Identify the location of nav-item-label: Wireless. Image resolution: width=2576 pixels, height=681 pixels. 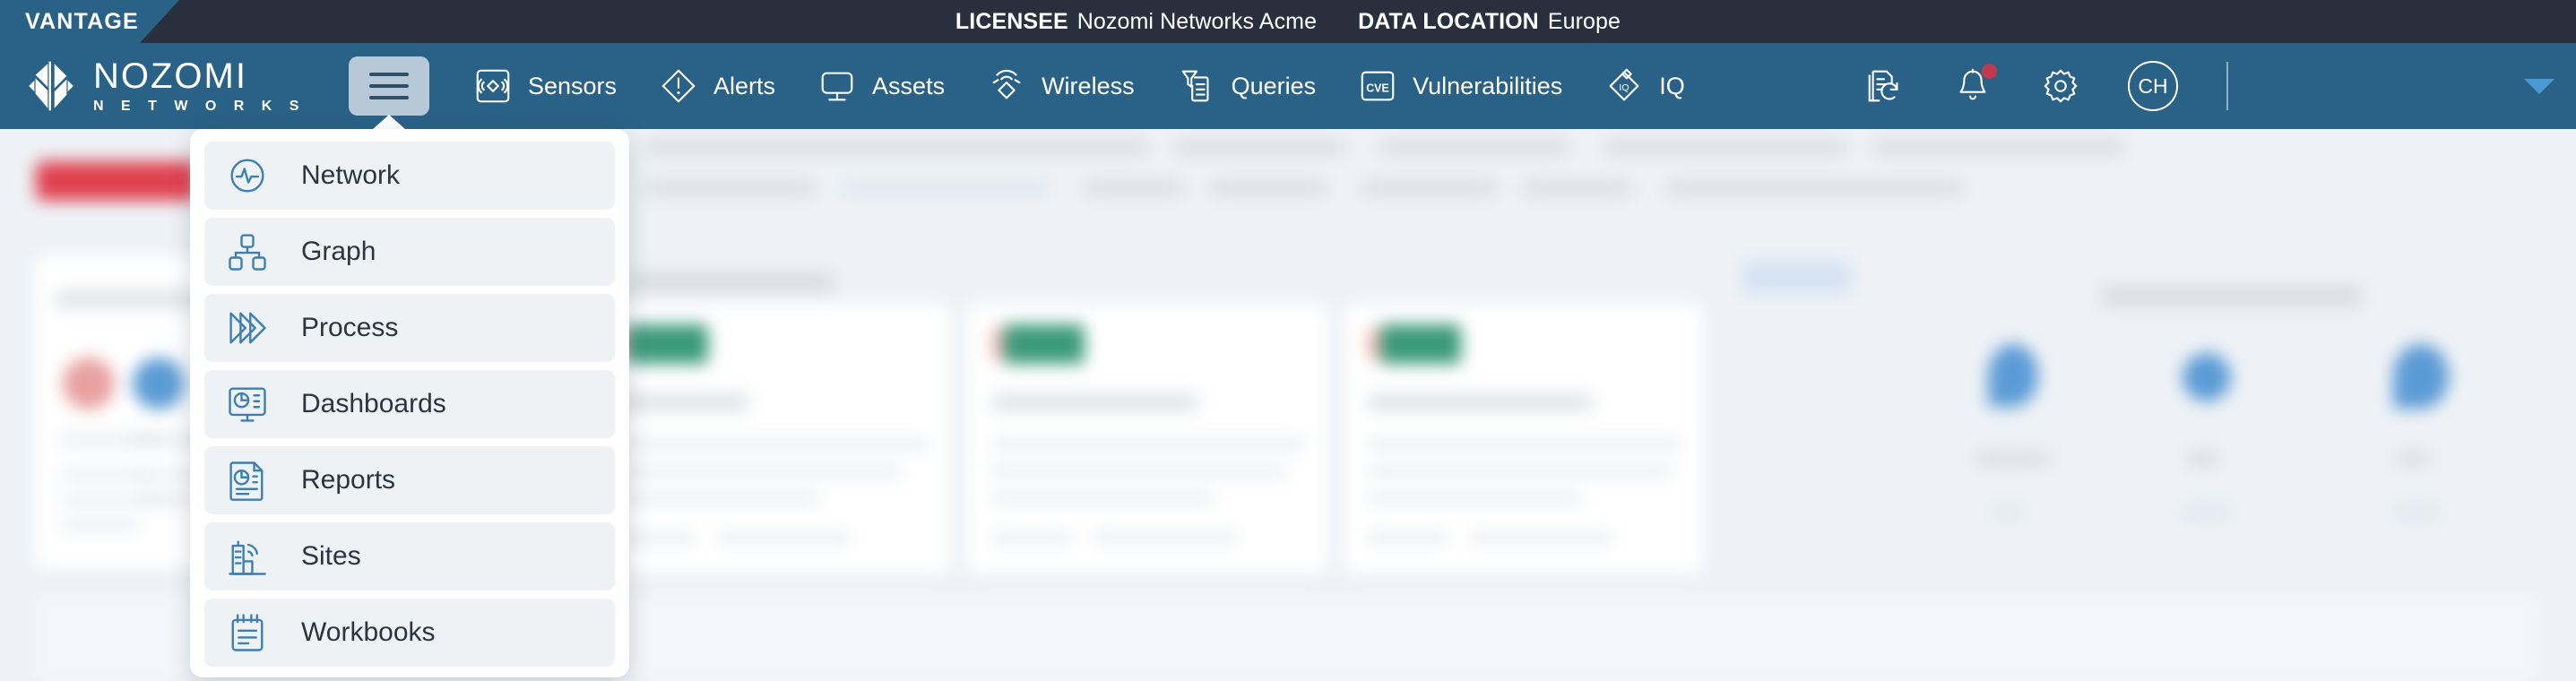
(1088, 85).